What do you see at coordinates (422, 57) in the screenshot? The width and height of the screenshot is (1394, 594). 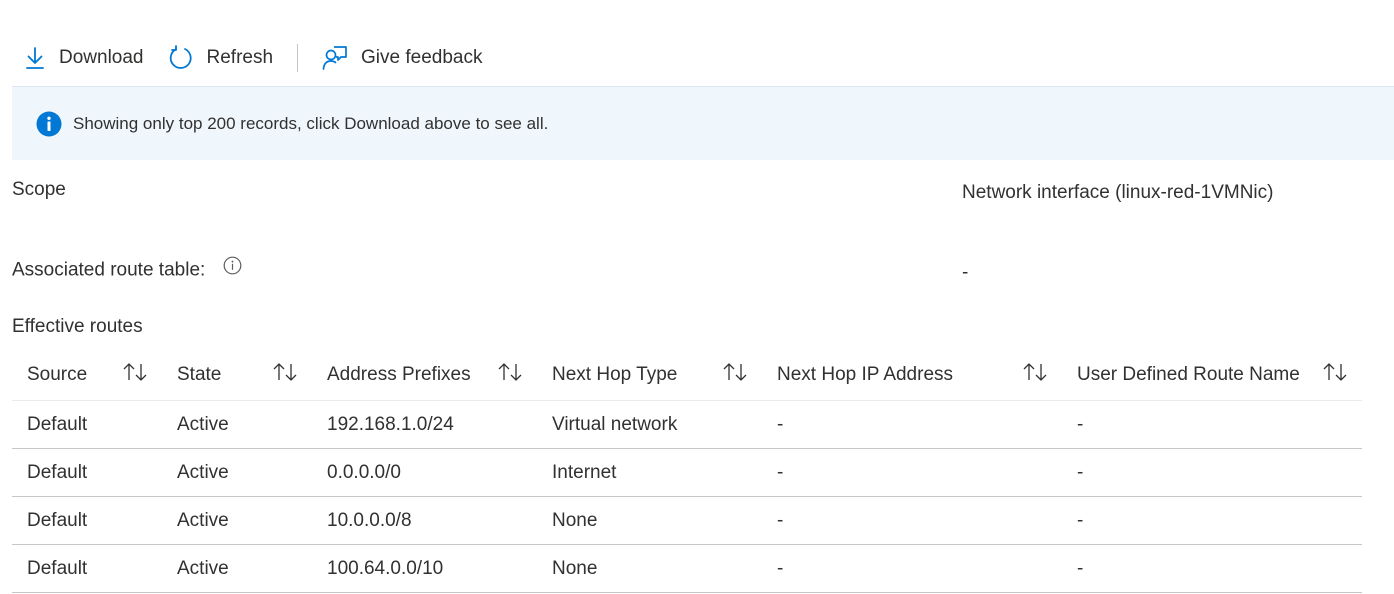 I see `give-feedback-label: Give feedback` at bounding box center [422, 57].